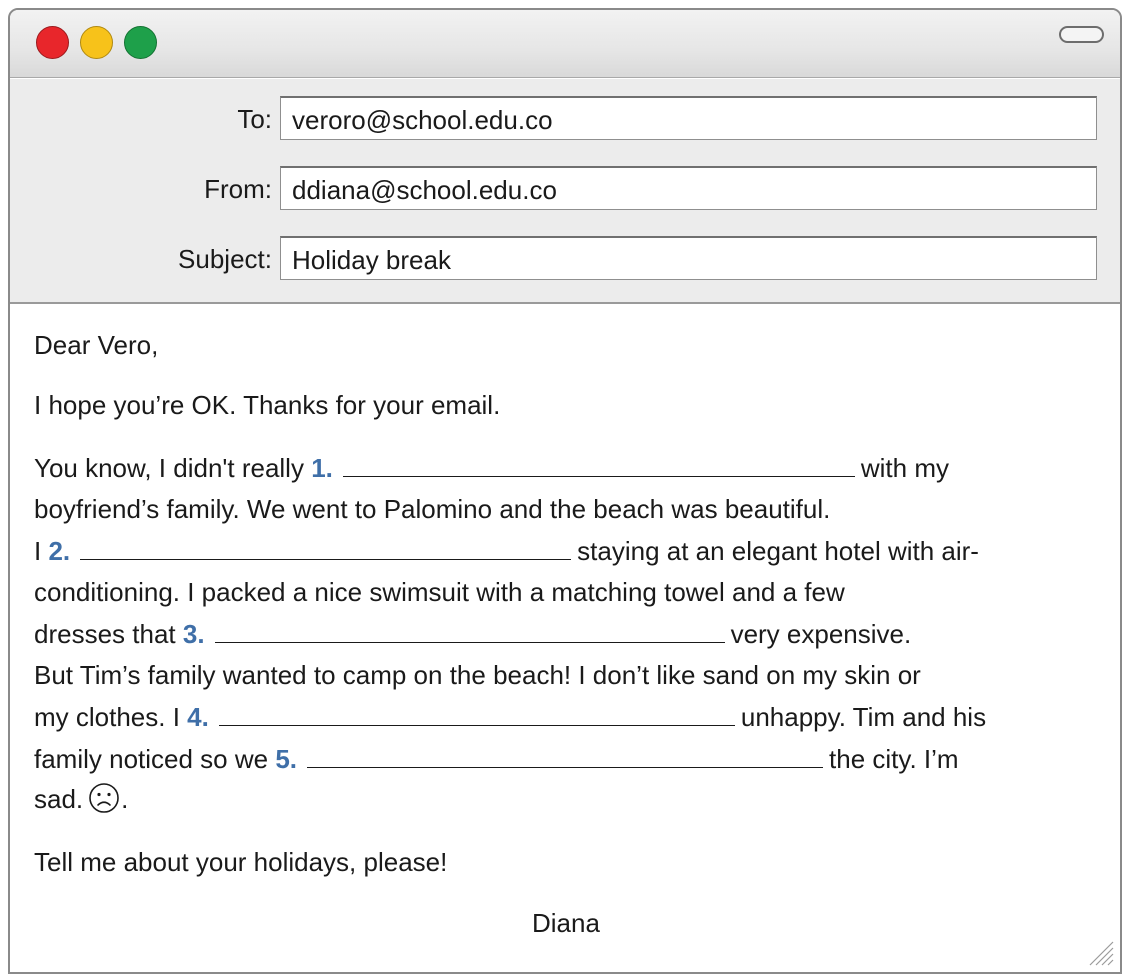  I want to click on intro-line: I hope you’re OK. Thanks for your email., so click(267, 405).